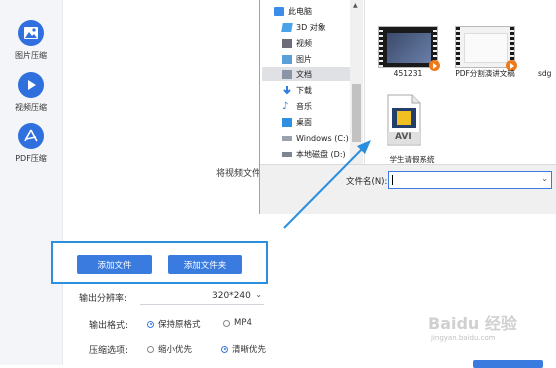 Image resolution: width=556 pixels, height=368 pixels. What do you see at coordinates (508, 364) in the screenshot?
I see `start-button-partial` at bounding box center [508, 364].